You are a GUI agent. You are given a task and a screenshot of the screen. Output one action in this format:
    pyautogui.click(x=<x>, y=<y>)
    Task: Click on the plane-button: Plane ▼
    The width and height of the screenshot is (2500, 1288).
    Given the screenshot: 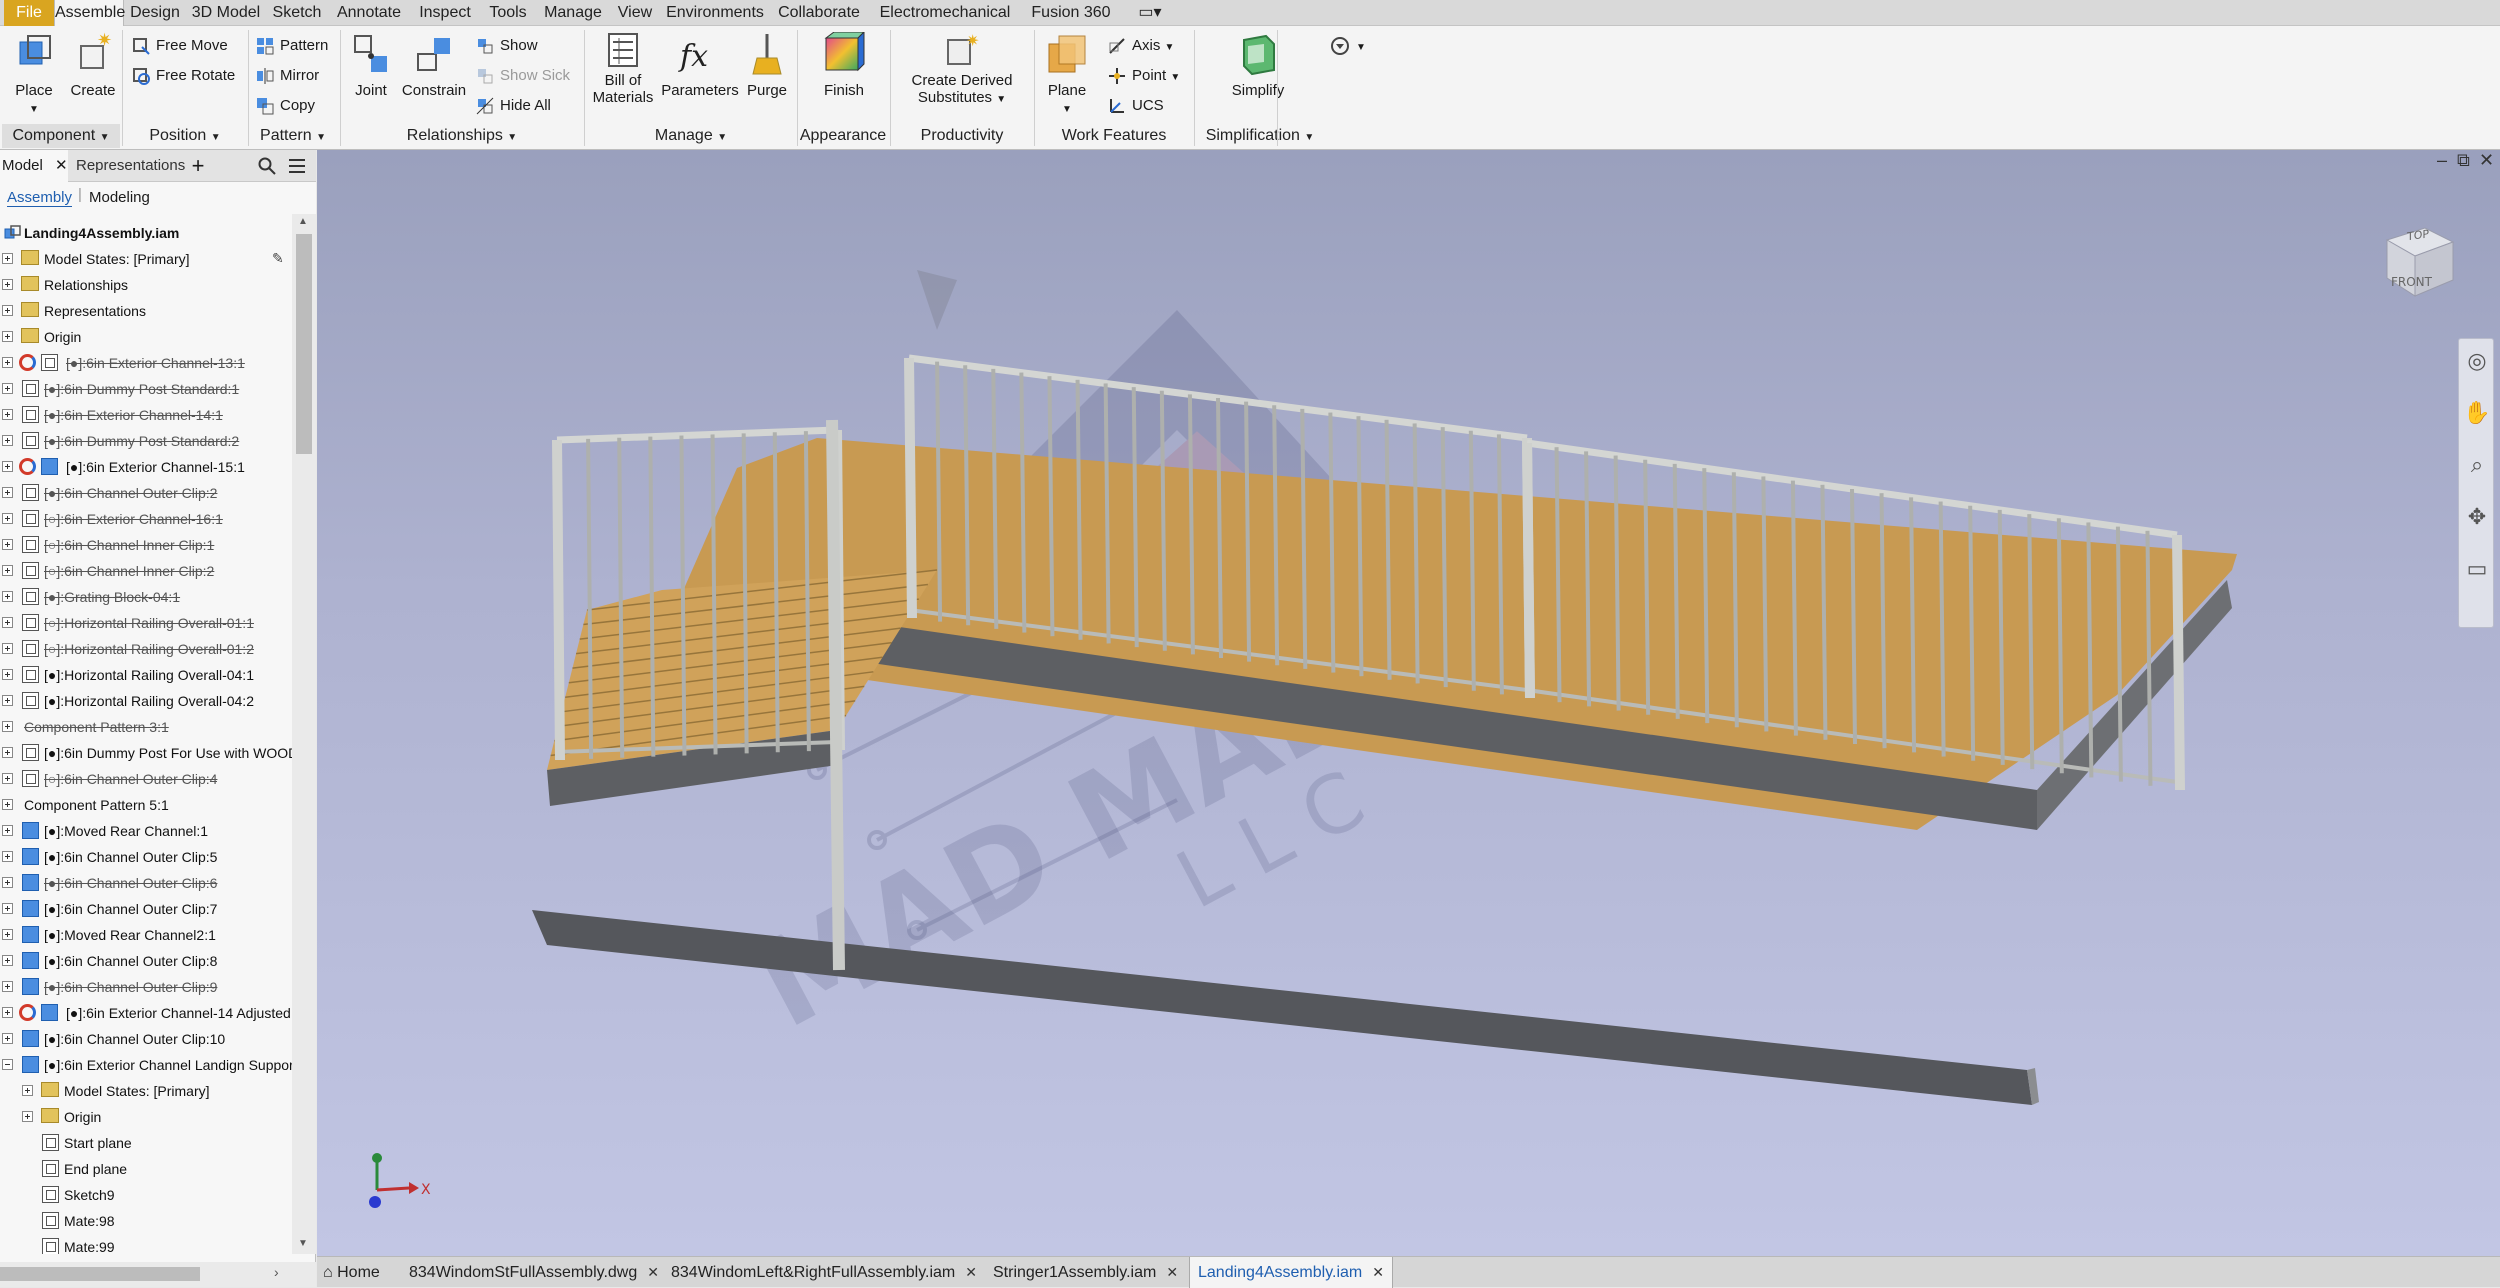 What is the action you would take?
    pyautogui.click(x=1067, y=74)
    